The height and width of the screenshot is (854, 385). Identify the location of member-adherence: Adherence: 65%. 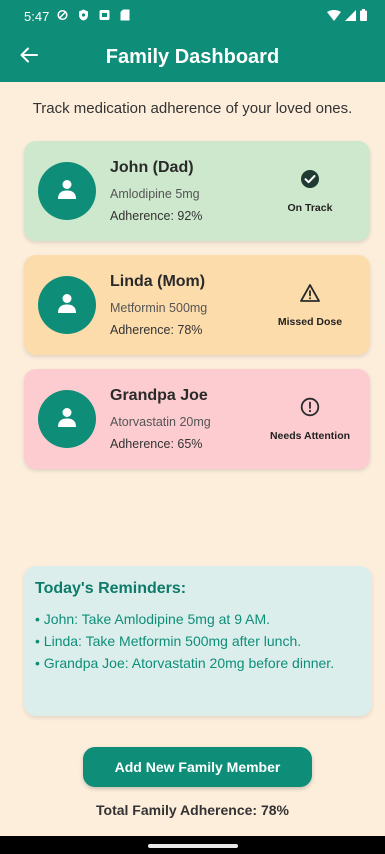
(156, 444).